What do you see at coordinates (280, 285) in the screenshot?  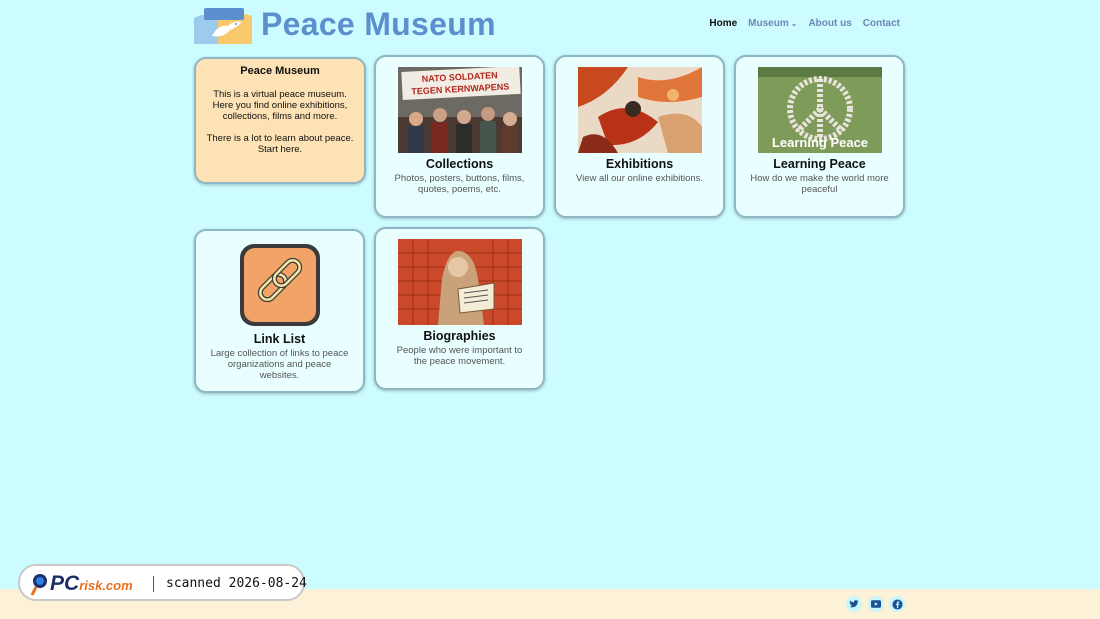 I see `link-chain-icon` at bounding box center [280, 285].